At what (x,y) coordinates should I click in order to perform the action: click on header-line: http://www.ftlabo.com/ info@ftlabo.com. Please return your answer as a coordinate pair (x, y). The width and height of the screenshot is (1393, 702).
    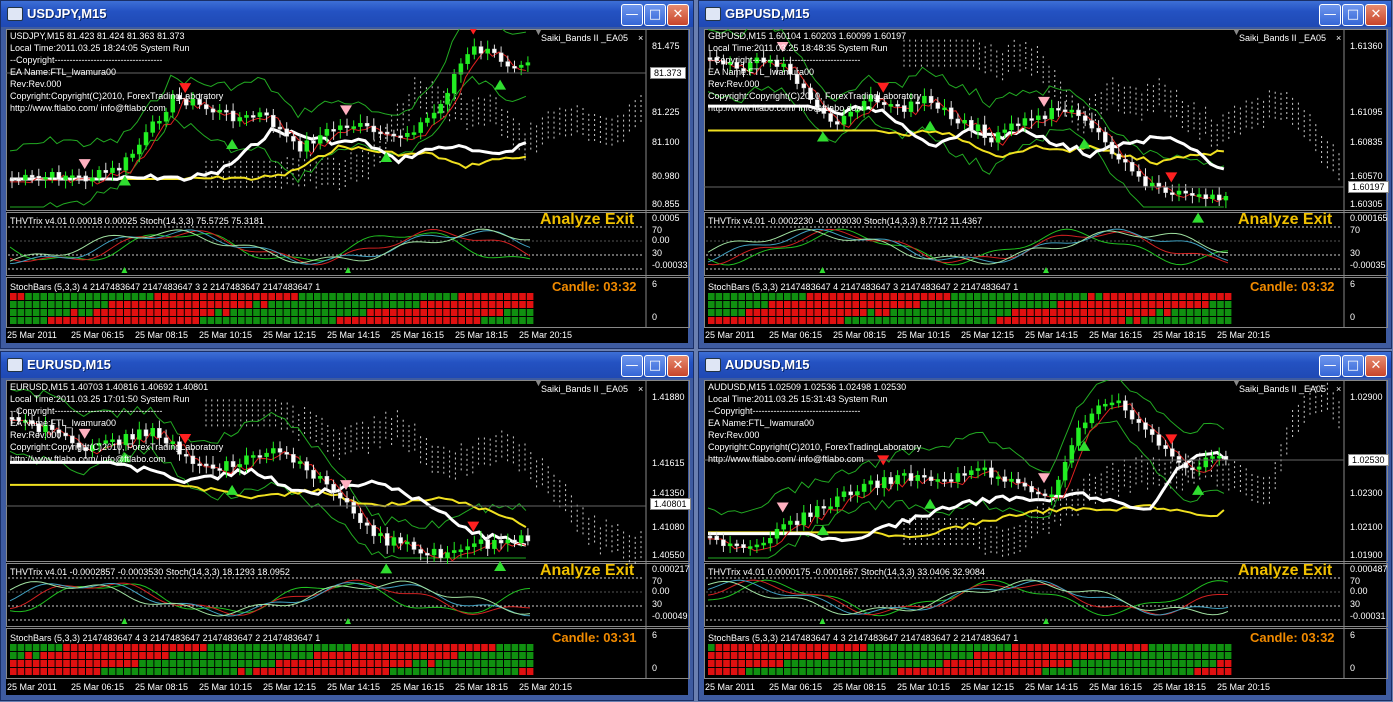
    Looking at the image, I should click on (88, 108).